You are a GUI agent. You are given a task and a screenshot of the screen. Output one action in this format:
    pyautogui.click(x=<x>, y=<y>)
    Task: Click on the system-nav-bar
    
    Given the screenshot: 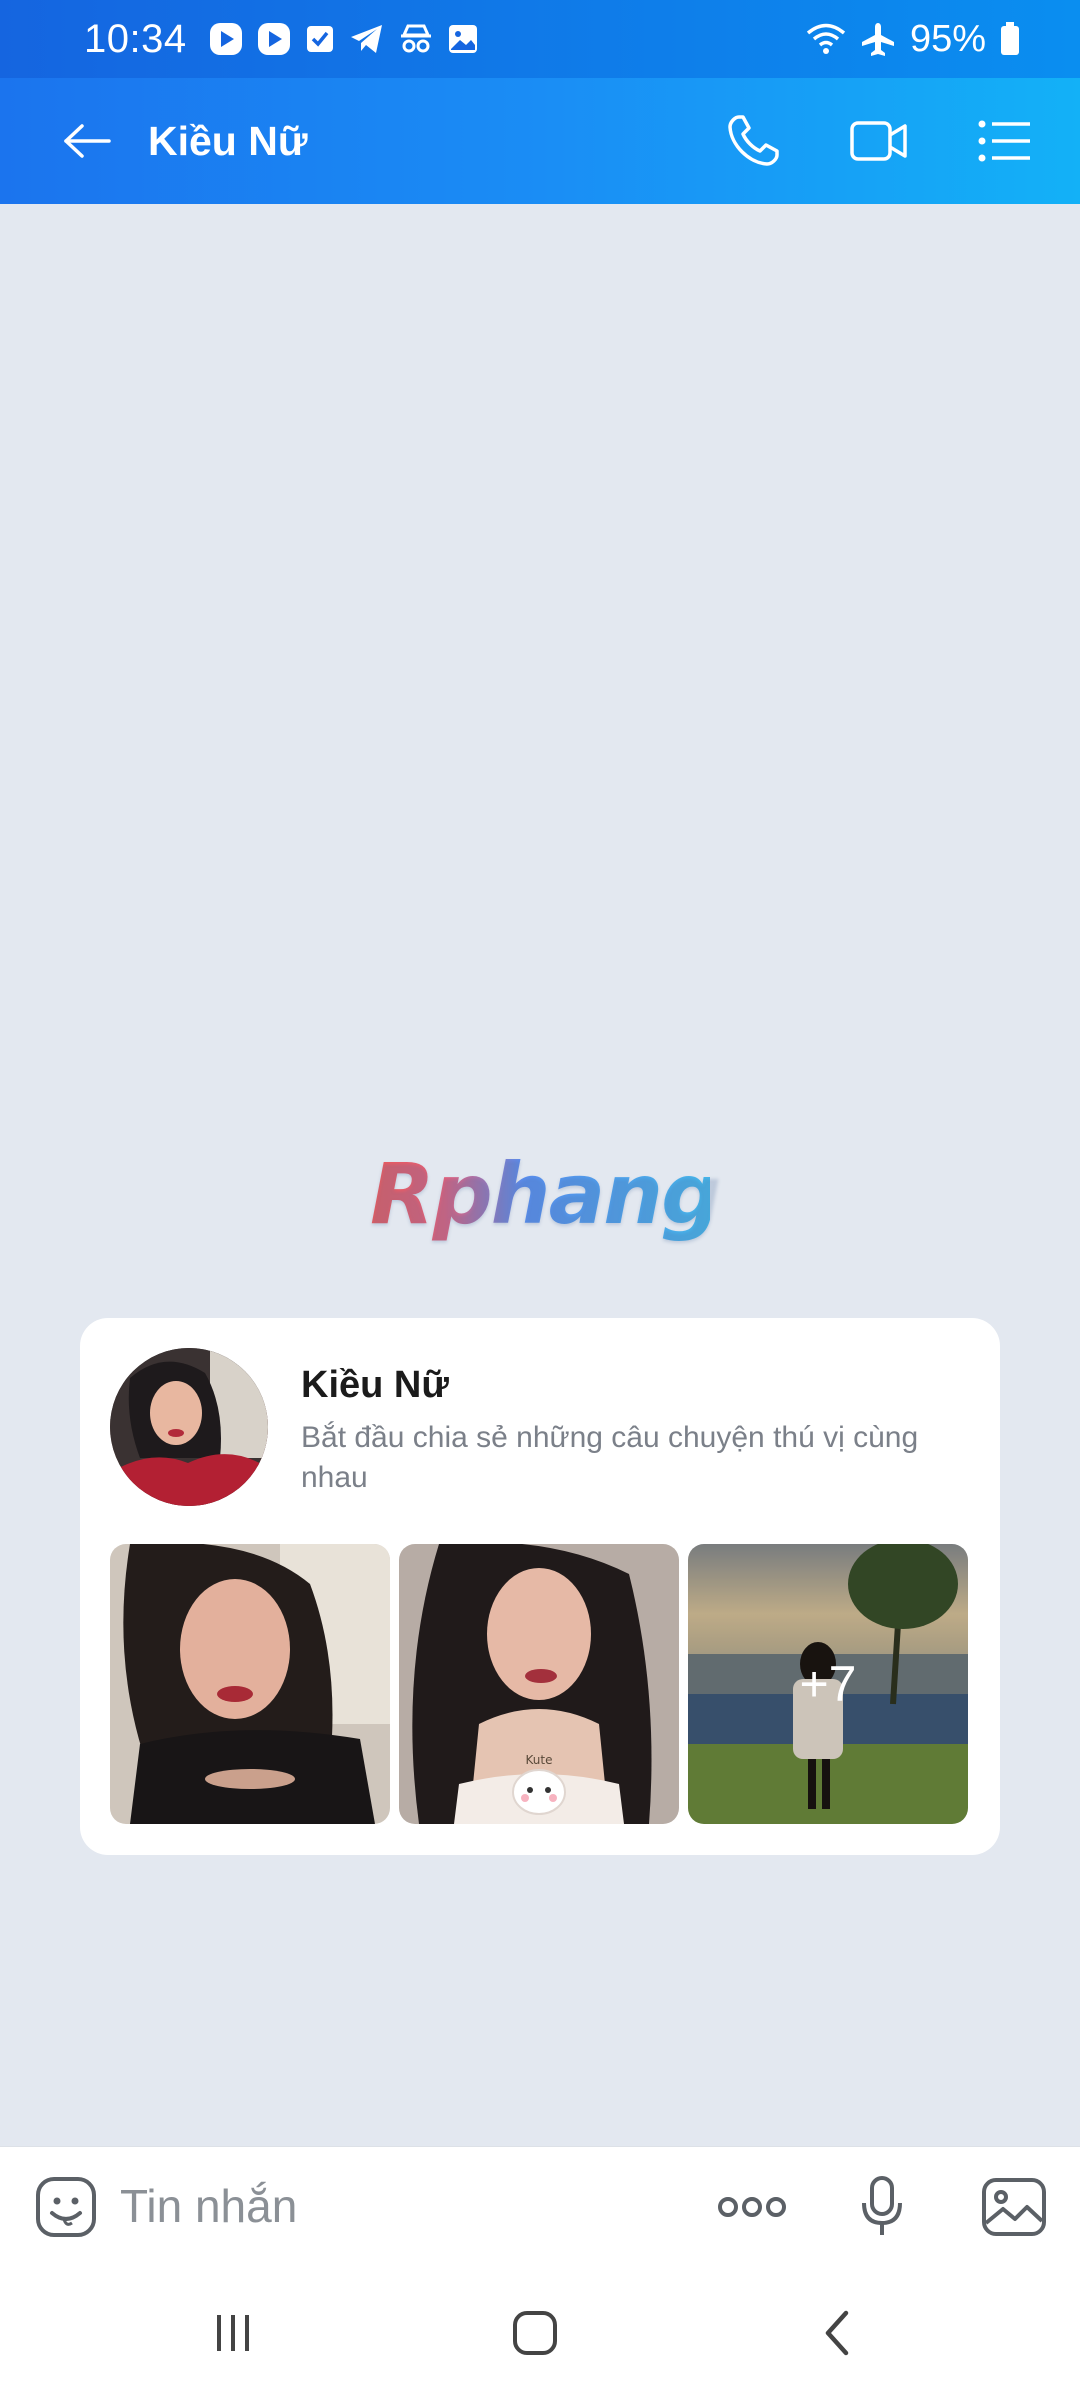 What is the action you would take?
    pyautogui.click(x=540, y=2334)
    